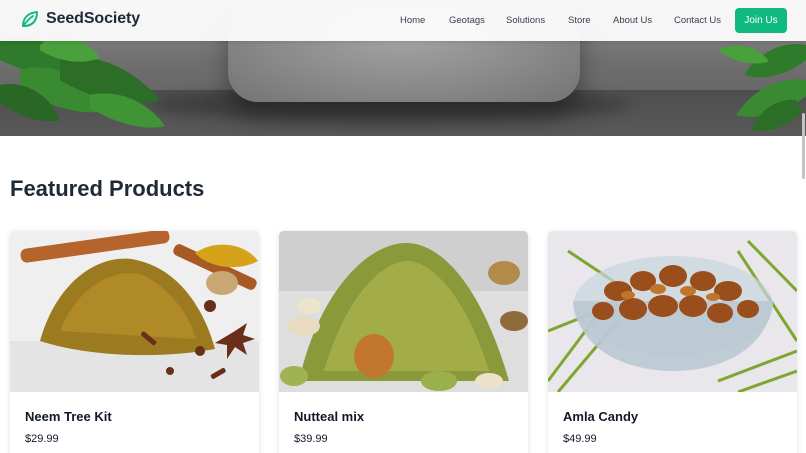 The height and width of the screenshot is (453, 806). I want to click on product-price: $29.99, so click(42, 439).